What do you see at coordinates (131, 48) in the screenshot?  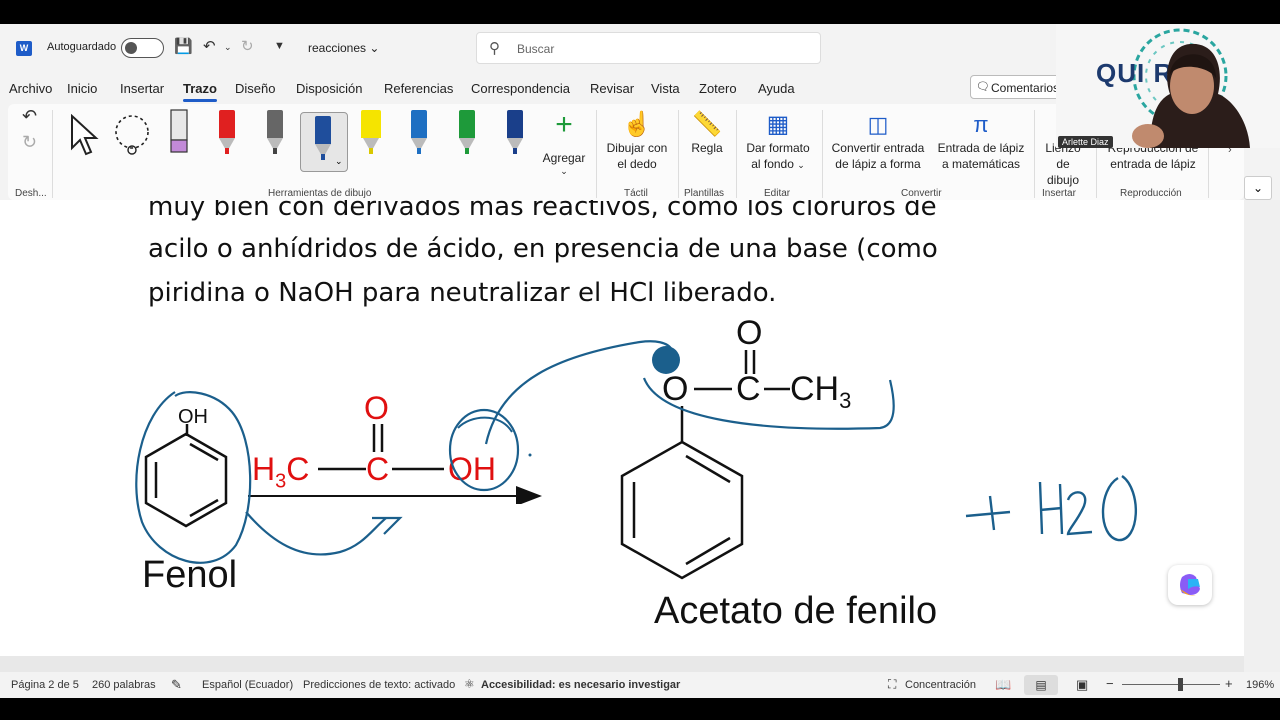 I see `toggle-knob` at bounding box center [131, 48].